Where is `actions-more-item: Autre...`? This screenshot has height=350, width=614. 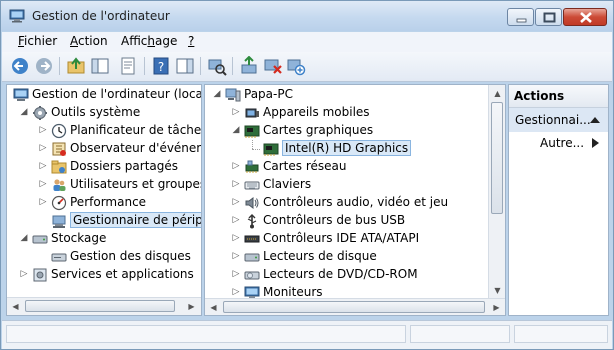 actions-more-item: Autre... is located at coordinates (558, 143).